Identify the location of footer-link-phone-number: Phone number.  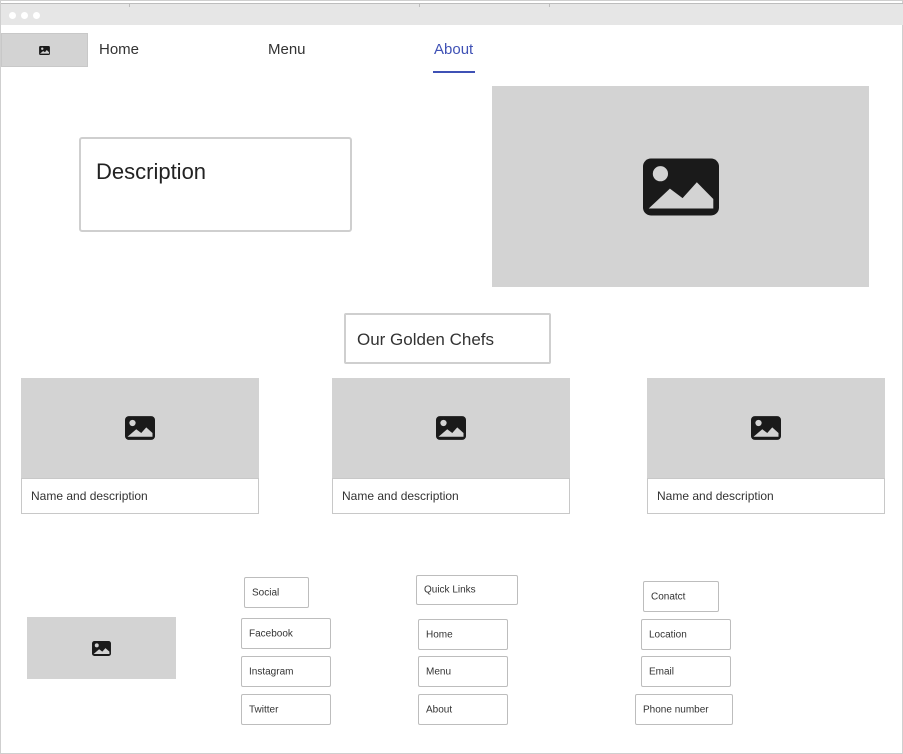
(684, 709).